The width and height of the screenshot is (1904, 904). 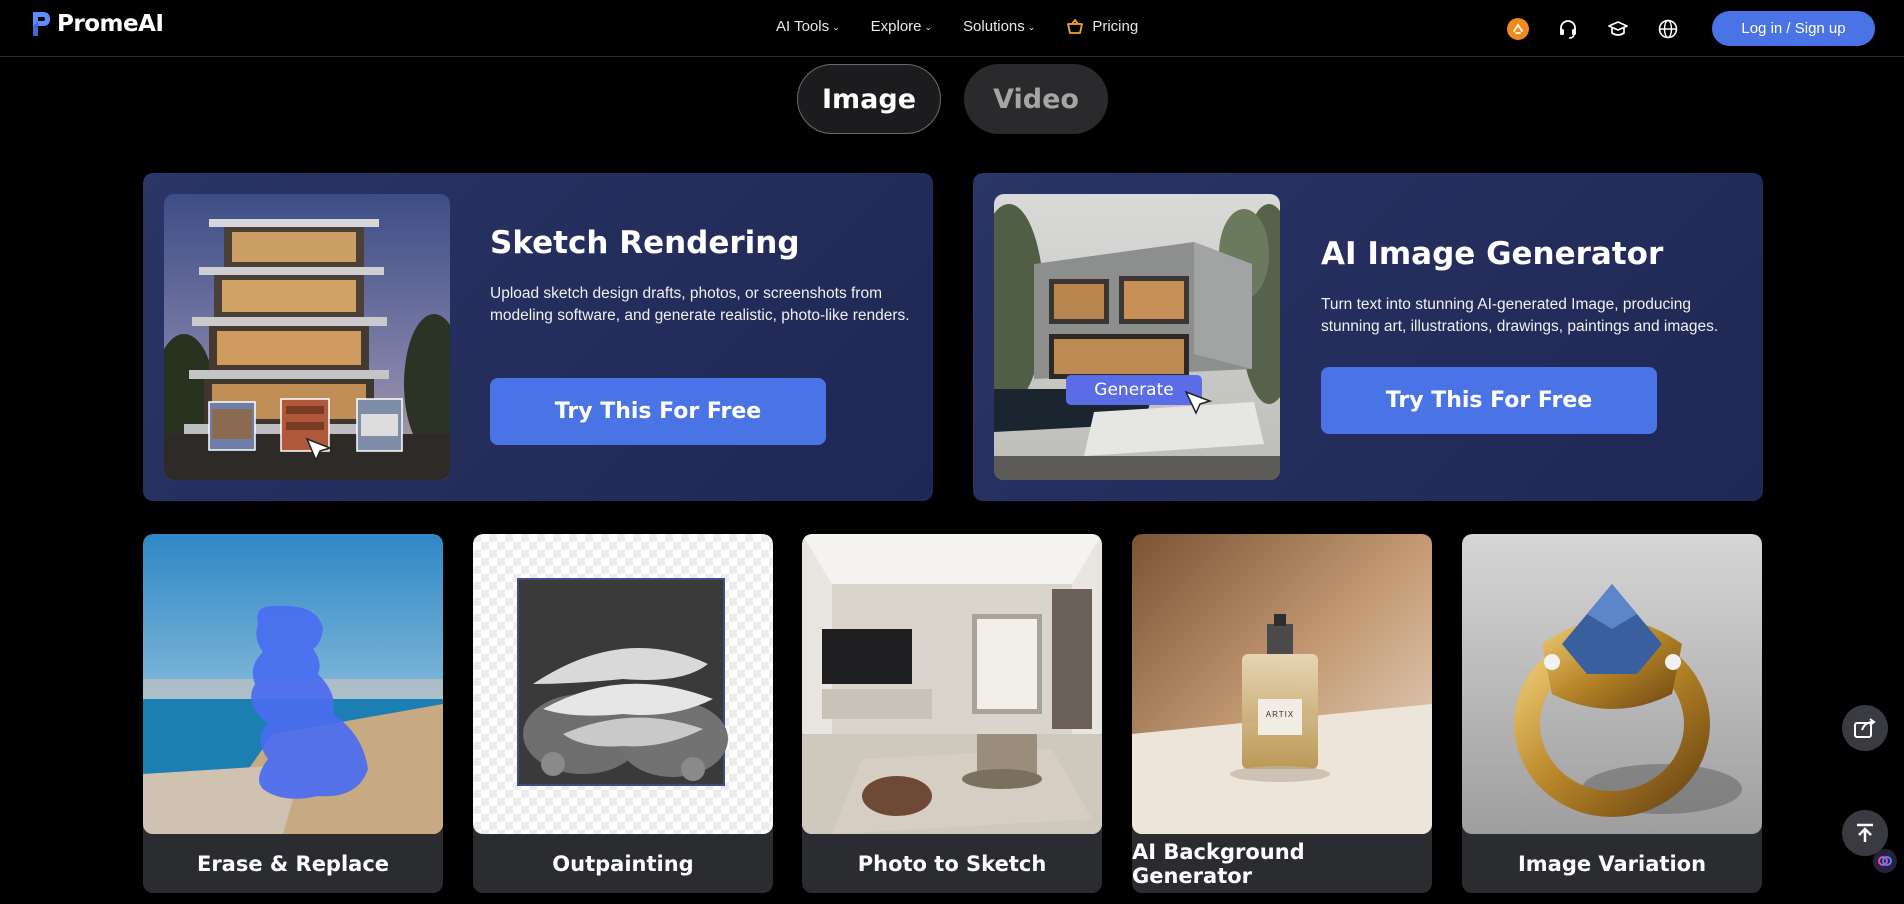 I want to click on nav-solutions: Solutions ⌄, so click(x=999, y=26).